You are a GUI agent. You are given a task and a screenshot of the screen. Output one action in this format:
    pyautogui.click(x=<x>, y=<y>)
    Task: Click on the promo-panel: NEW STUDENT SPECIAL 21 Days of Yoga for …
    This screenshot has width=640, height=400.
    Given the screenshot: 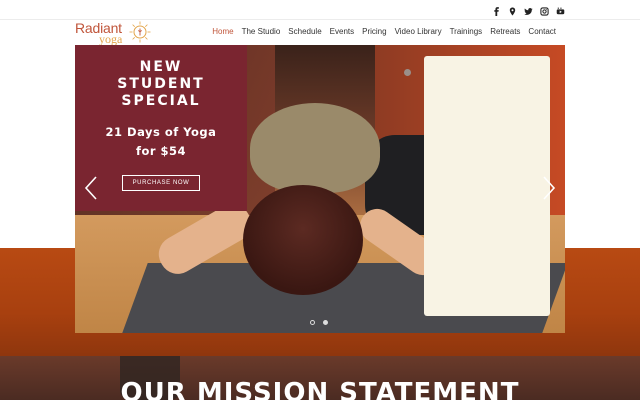 What is the action you would take?
    pyautogui.click(x=161, y=128)
    